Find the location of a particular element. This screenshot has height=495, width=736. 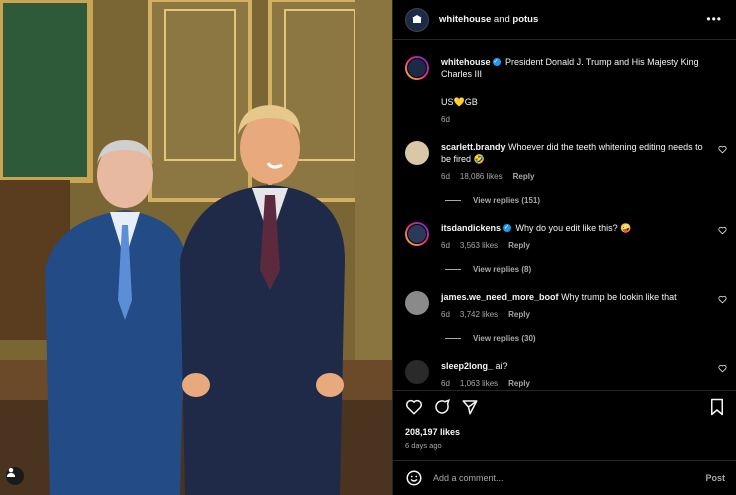

emoji-icon is located at coordinates (414, 478).